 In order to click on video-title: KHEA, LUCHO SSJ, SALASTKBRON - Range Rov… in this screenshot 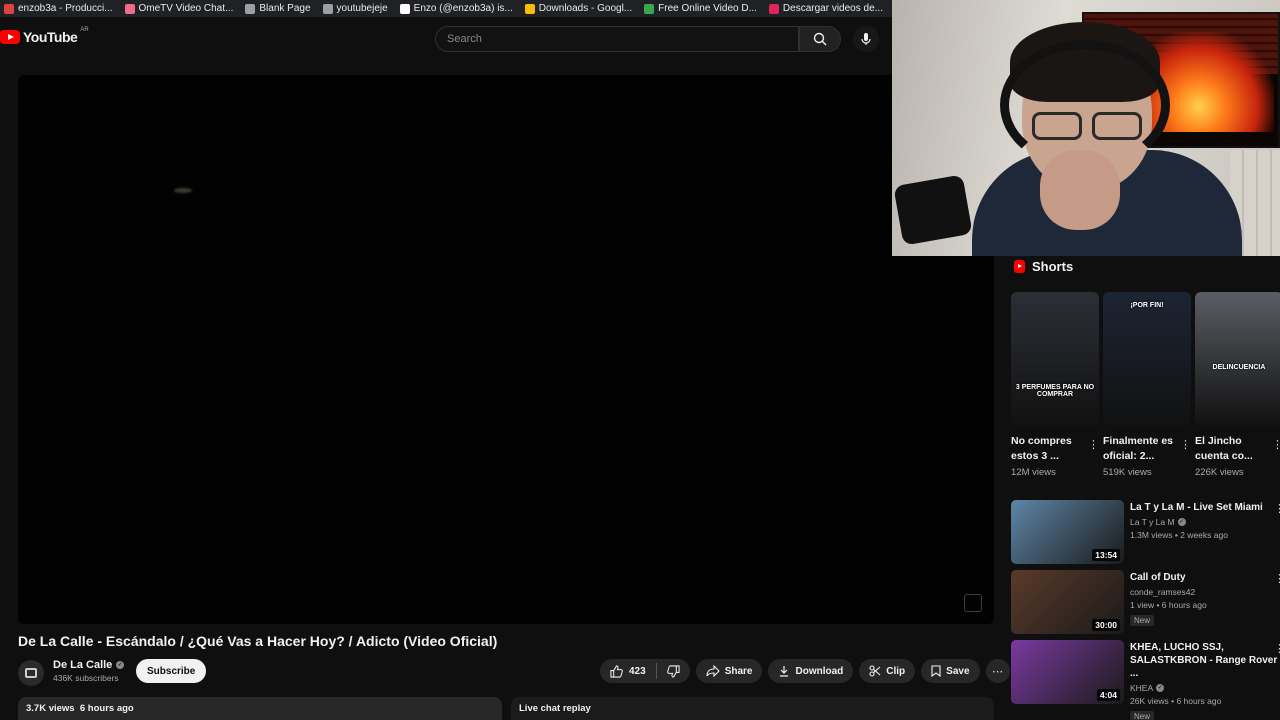, I will do `click(1204, 660)`.